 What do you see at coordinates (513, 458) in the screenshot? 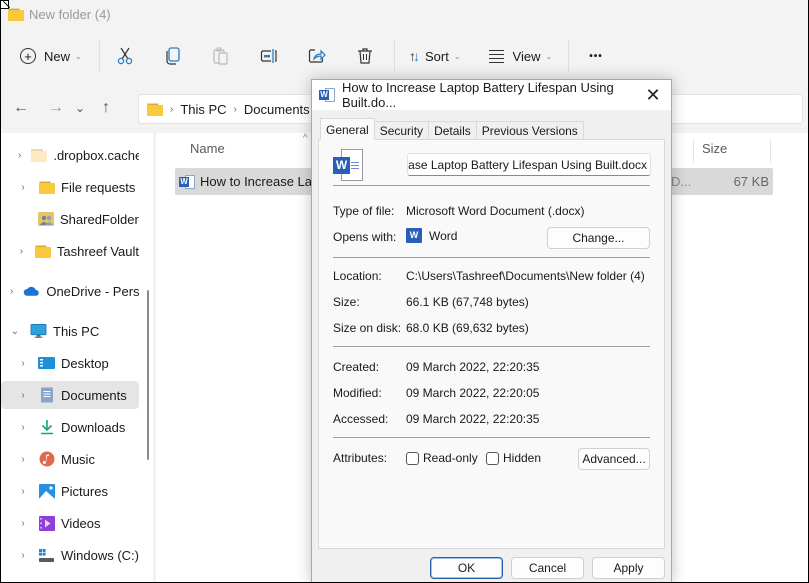
I see `hidden-checkbox: Hidden` at bounding box center [513, 458].